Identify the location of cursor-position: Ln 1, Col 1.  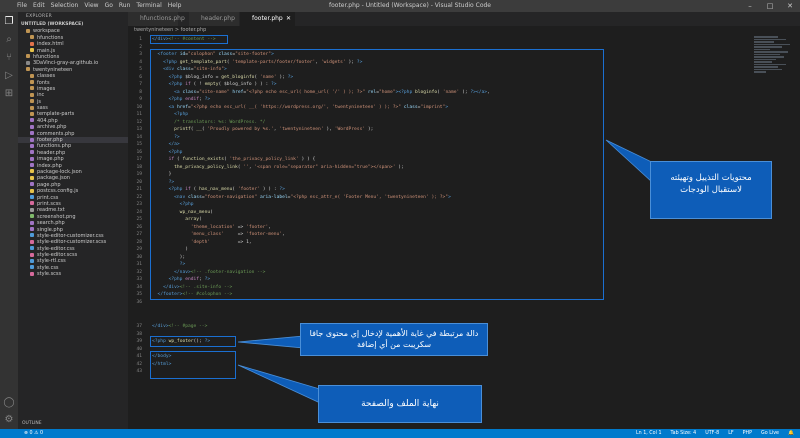
(649, 433).